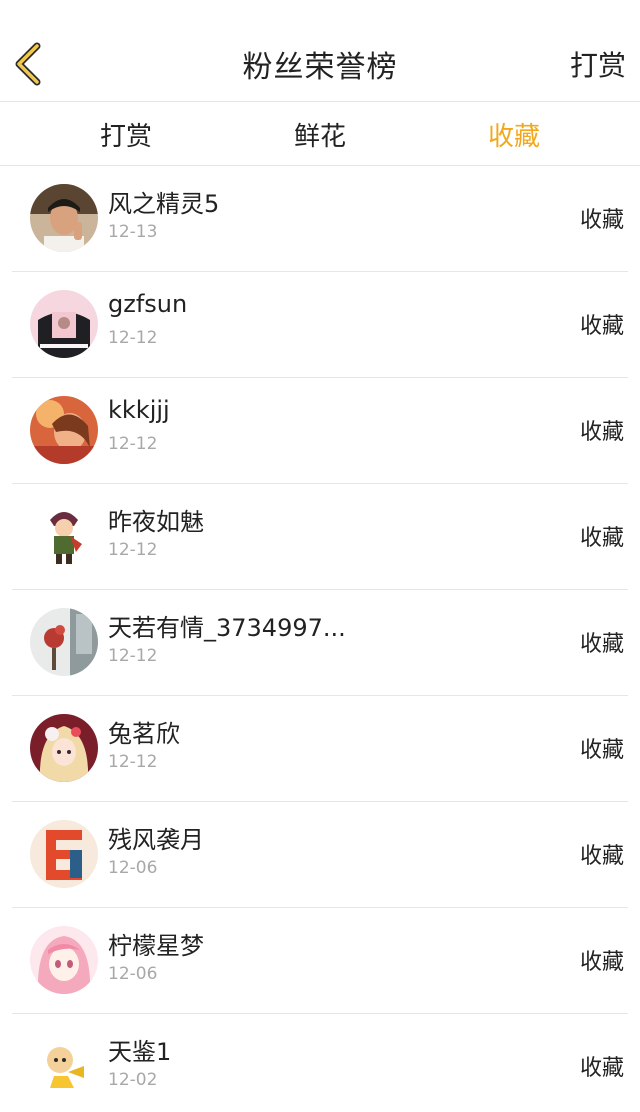 The image size is (640, 1112). Describe the element at coordinates (139, 410) in the screenshot. I see `fan-name: kkkjjj` at that location.